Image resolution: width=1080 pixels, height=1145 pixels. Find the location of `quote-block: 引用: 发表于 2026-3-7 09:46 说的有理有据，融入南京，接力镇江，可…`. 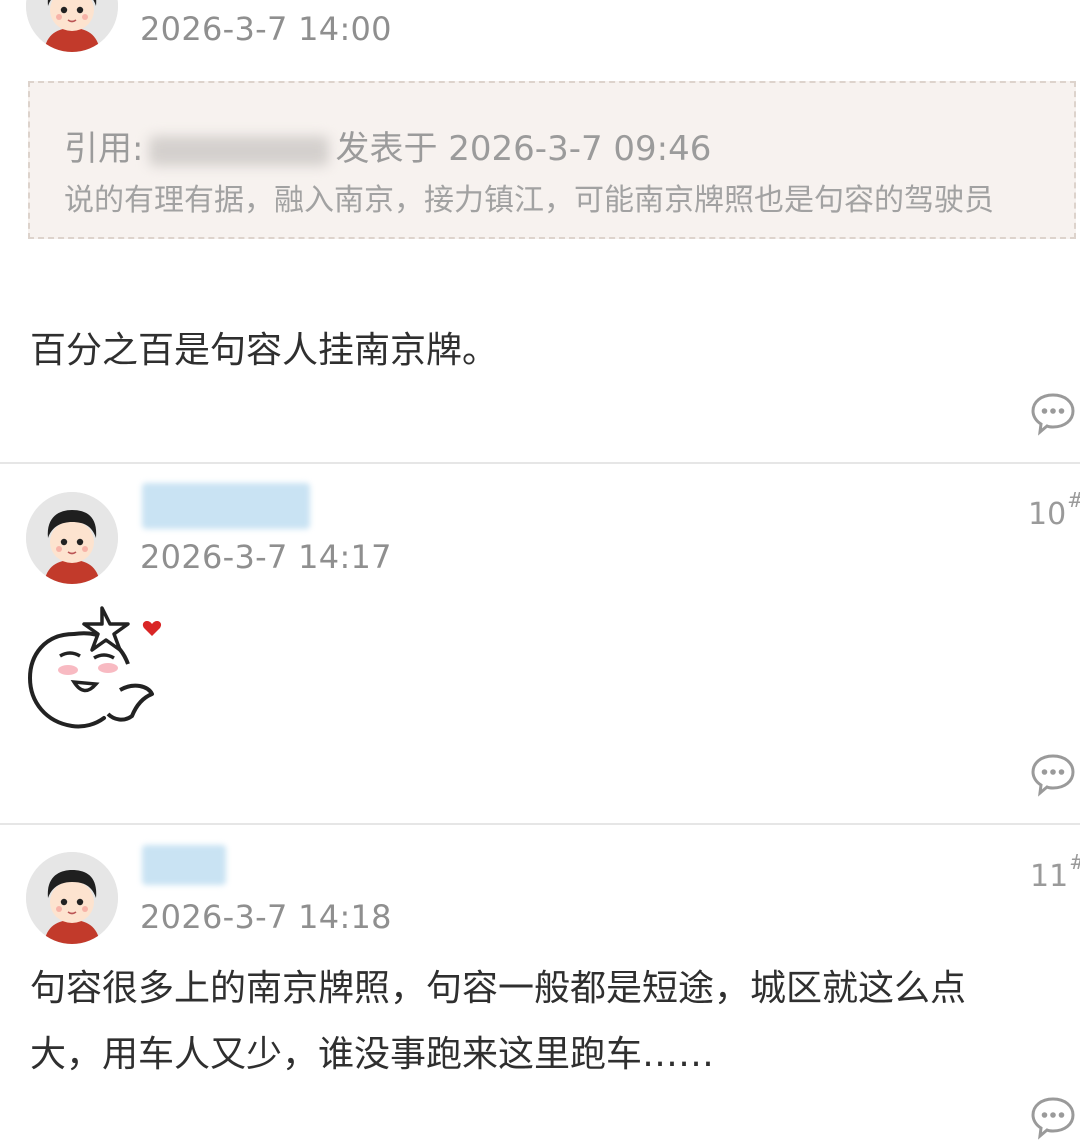

quote-block: 引用: 发表于 2026-3-7 09:46 说的有理有据，融入南京，接力镇江，可… is located at coordinates (552, 160).